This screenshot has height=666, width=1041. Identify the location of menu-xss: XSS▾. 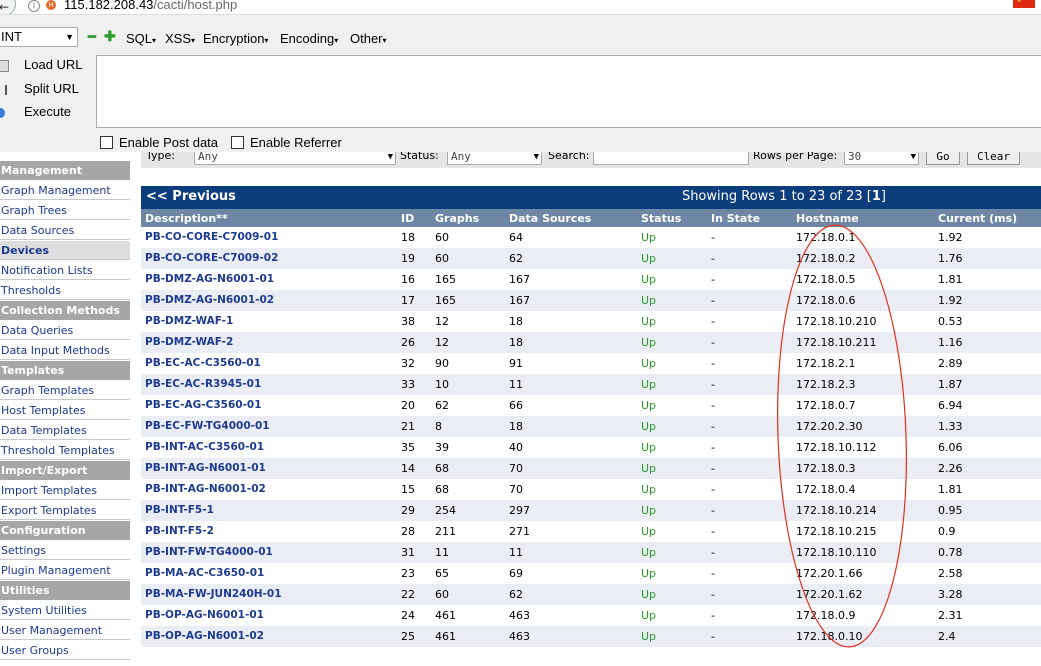
(180, 38).